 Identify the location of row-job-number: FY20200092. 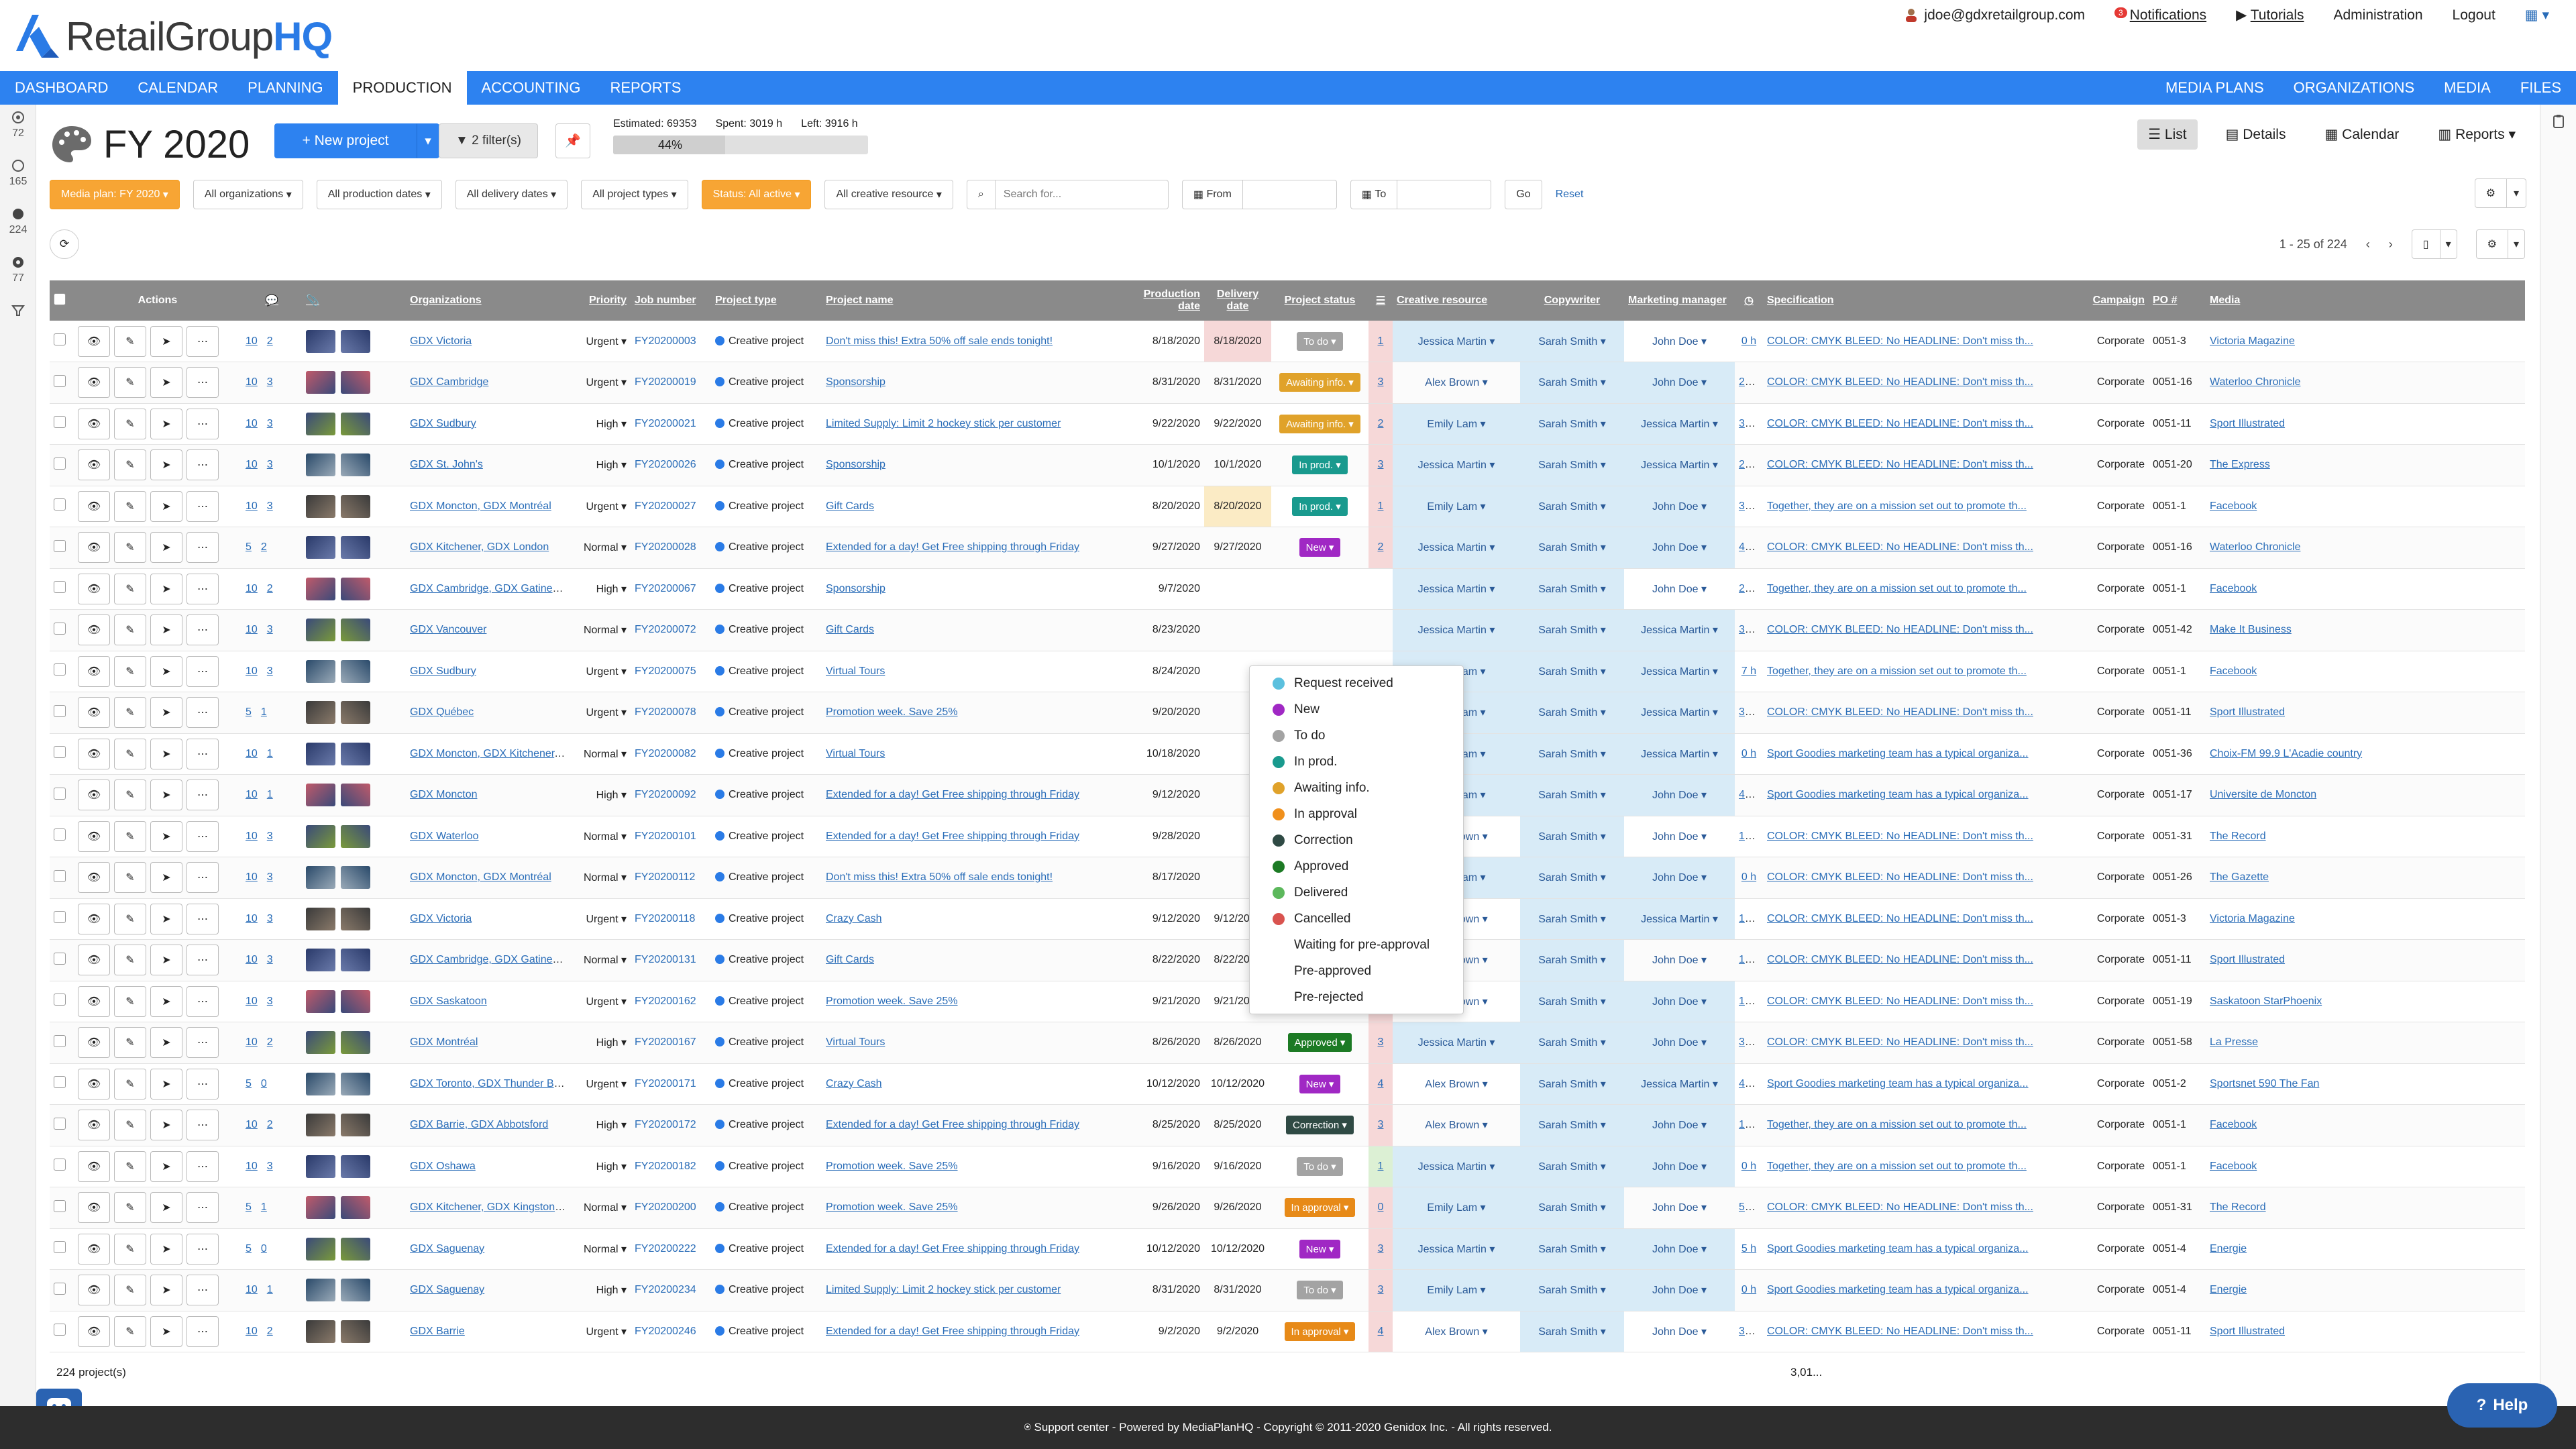
(671, 795).